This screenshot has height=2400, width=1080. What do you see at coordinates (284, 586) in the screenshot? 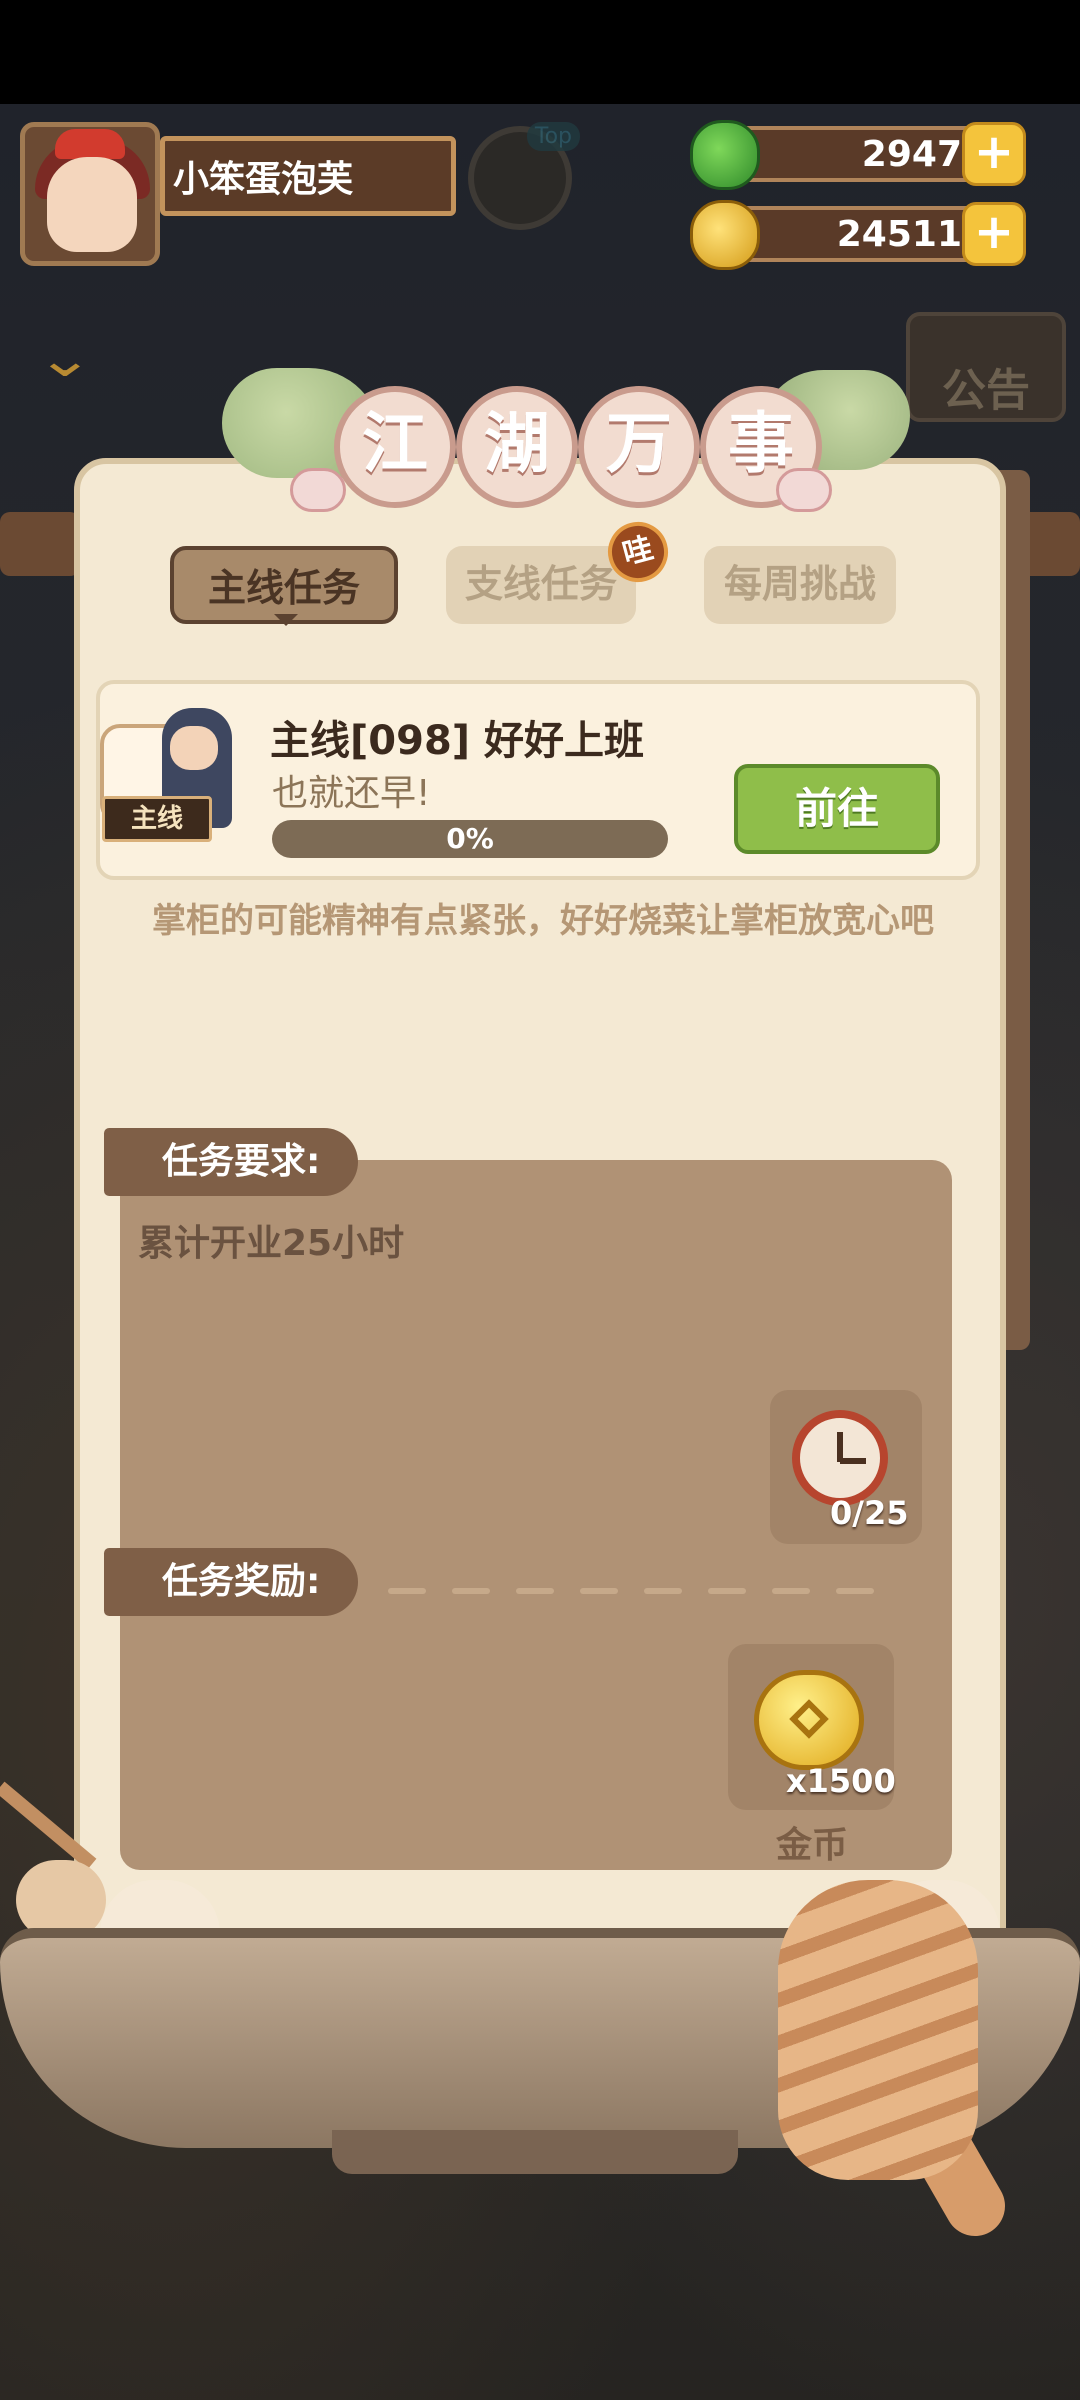
I see `tab-main-quest: 主线任务` at bounding box center [284, 586].